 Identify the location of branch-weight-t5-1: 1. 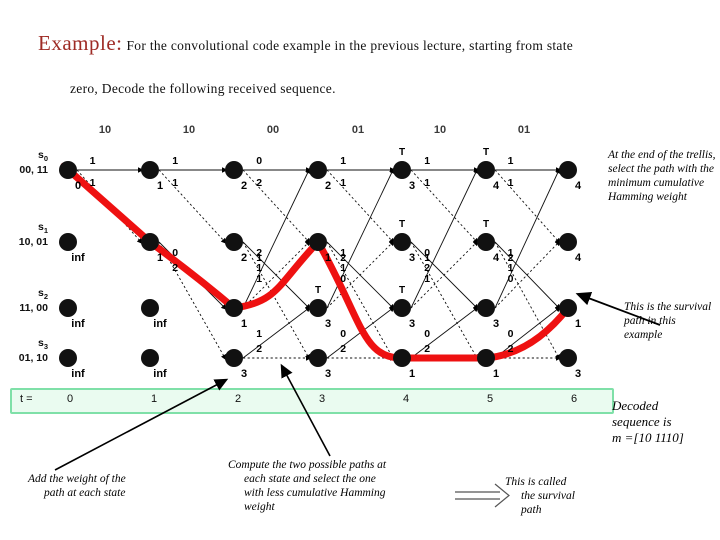
(510, 182).